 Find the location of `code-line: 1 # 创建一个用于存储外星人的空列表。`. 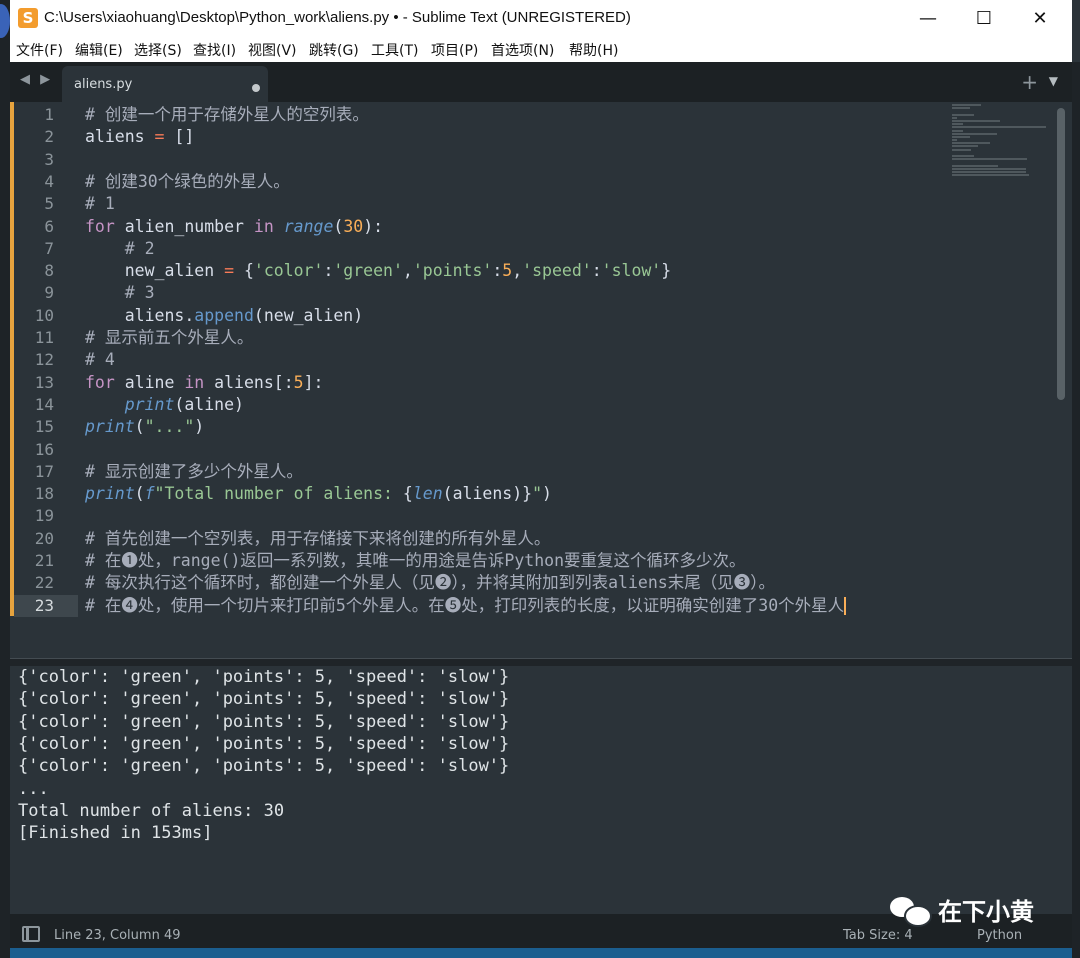

code-line: 1 # 创建一个用于存储外星人的空列表。 is located at coordinates (540, 115).